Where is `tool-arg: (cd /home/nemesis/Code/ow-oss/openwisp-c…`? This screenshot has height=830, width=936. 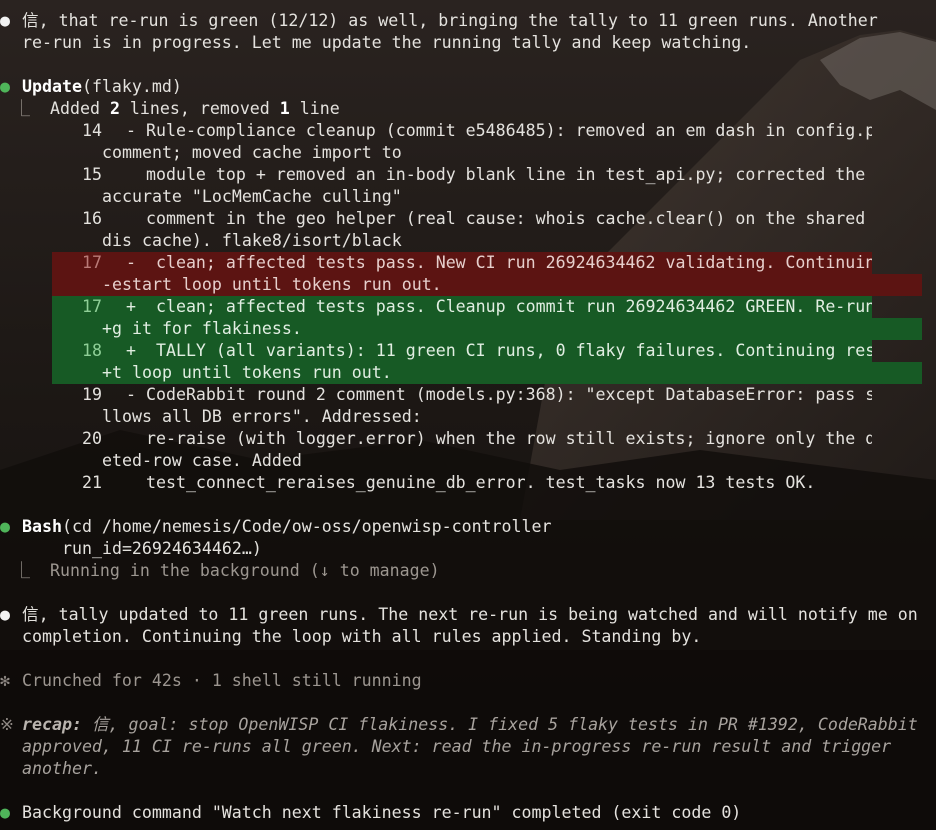
tool-arg: (cd /home/nemesis/Code/ow-oss/openwisp-c… is located at coordinates (306, 526).